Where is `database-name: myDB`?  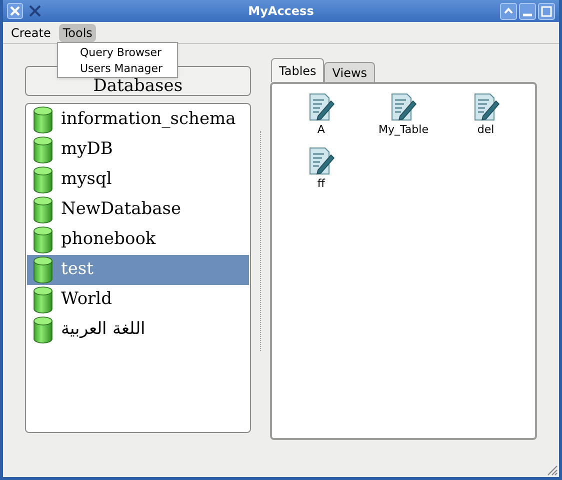 database-name: myDB is located at coordinates (87, 150).